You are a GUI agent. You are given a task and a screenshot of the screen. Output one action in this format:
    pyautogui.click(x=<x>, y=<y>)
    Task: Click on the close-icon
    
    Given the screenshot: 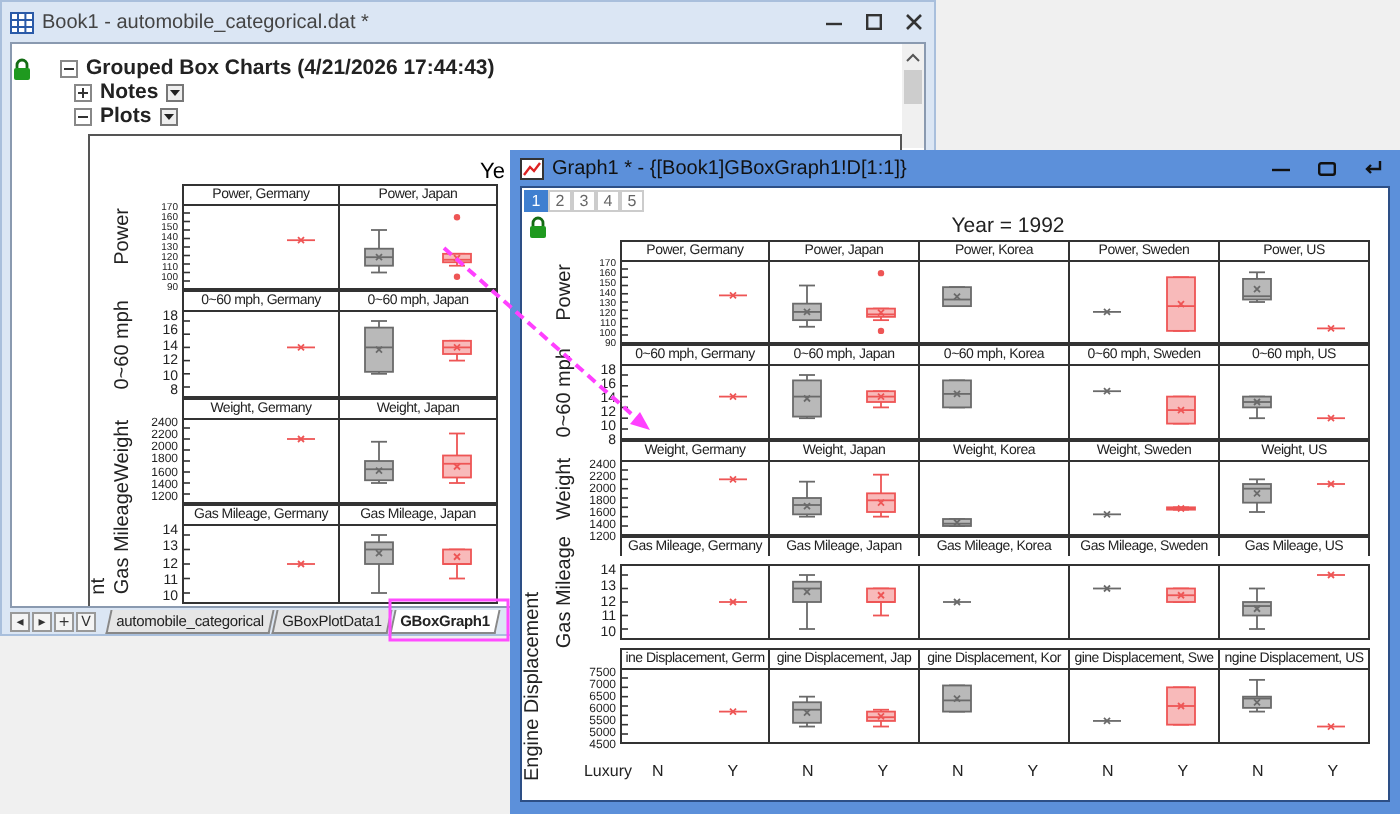 What is the action you would take?
    pyautogui.click(x=914, y=22)
    